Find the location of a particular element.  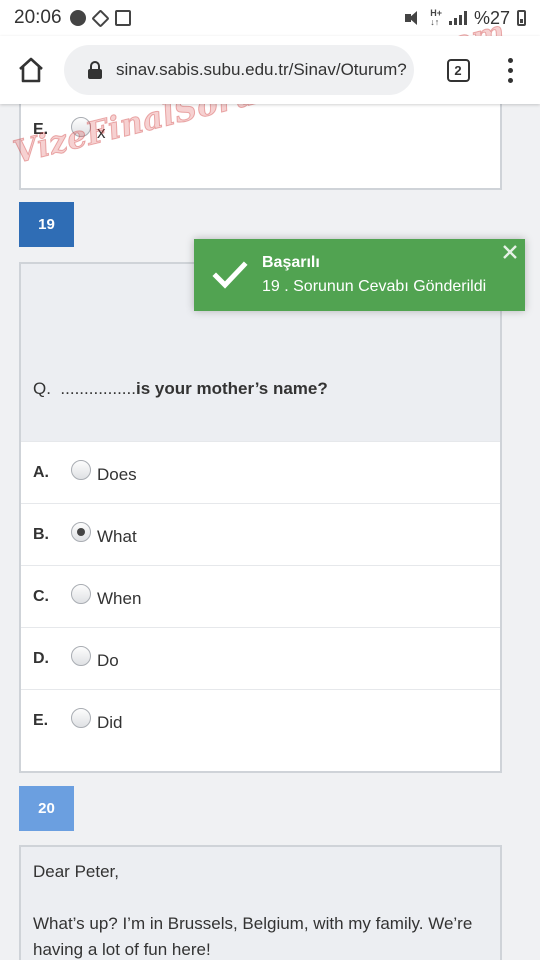

option-text: Do is located at coordinates (108, 660).